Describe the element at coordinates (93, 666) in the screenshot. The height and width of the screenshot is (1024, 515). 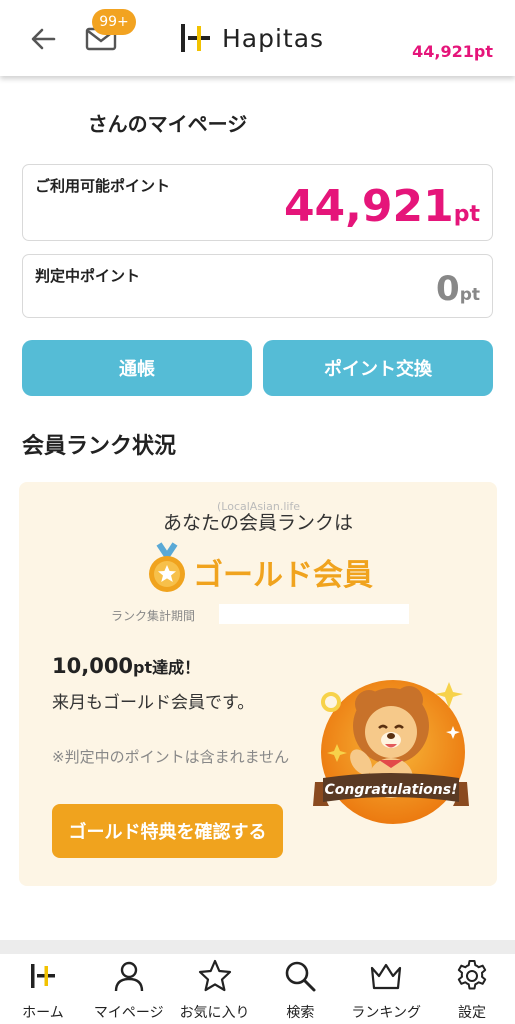
I see `achievement-amount: 10,000` at that location.